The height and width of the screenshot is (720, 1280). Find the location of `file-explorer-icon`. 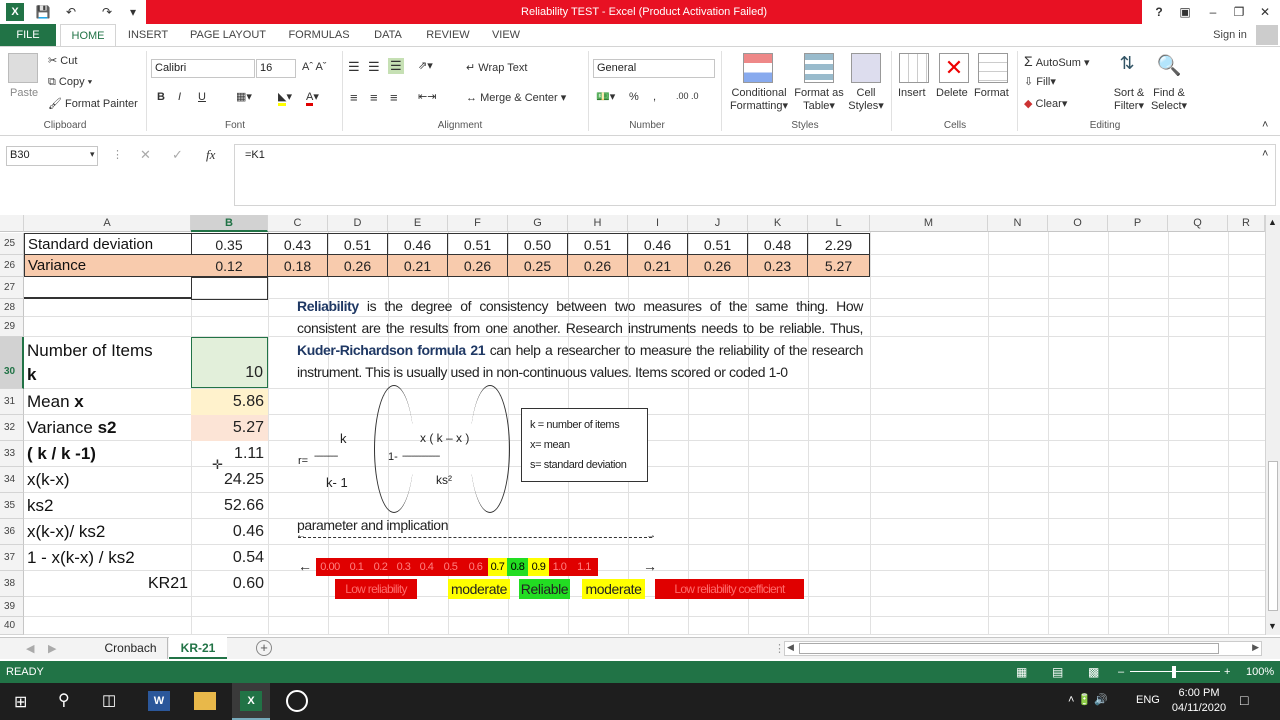

file-explorer-icon is located at coordinates (205, 701).